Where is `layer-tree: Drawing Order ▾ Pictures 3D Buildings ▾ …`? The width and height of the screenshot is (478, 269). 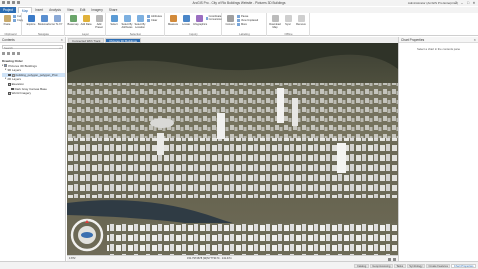 layer-tree: Drawing Order ▾ Pictures 3D Buildings ▾ … is located at coordinates (32, 77).